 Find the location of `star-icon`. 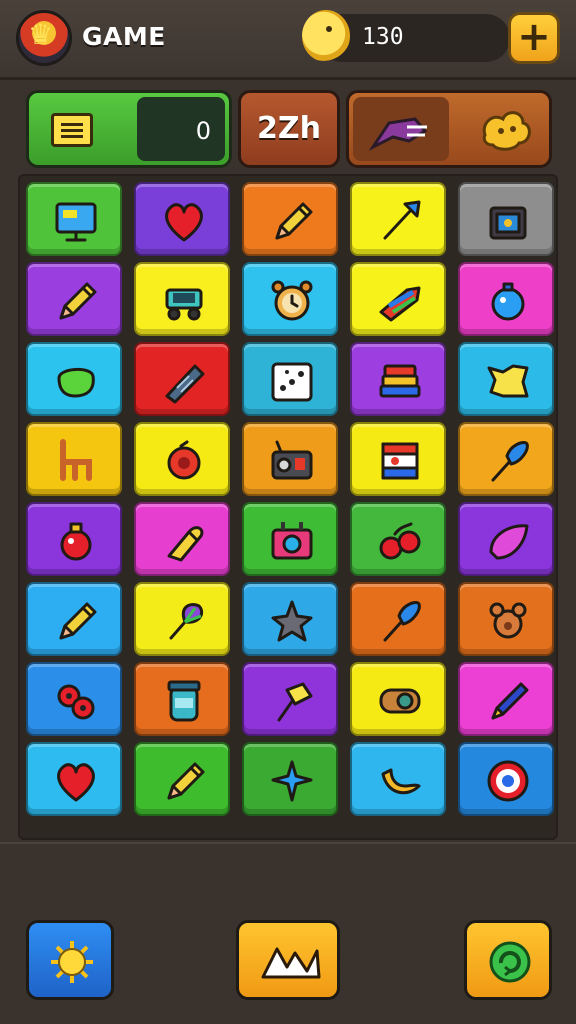

star-icon is located at coordinates (292, 621).